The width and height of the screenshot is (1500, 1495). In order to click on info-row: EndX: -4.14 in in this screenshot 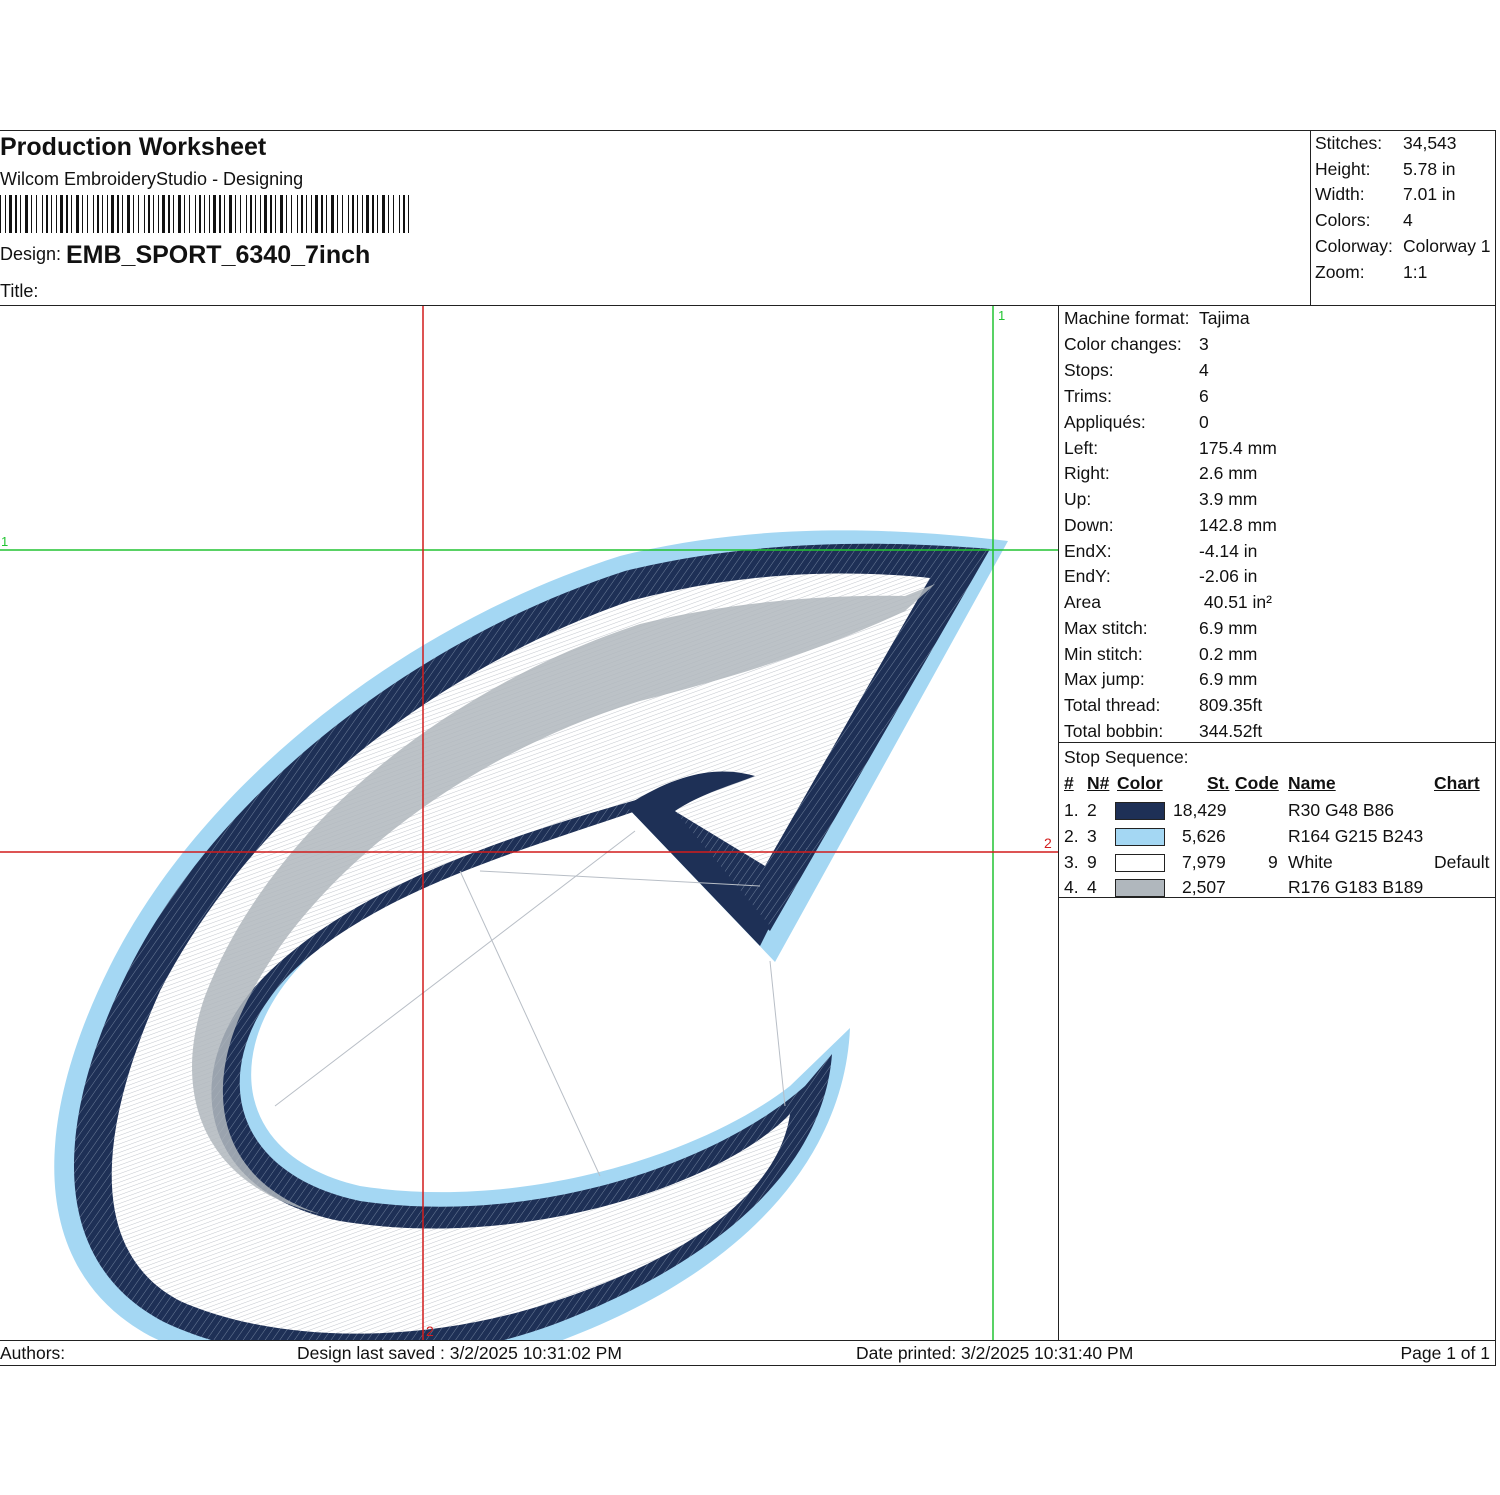, I will do `click(1161, 551)`.